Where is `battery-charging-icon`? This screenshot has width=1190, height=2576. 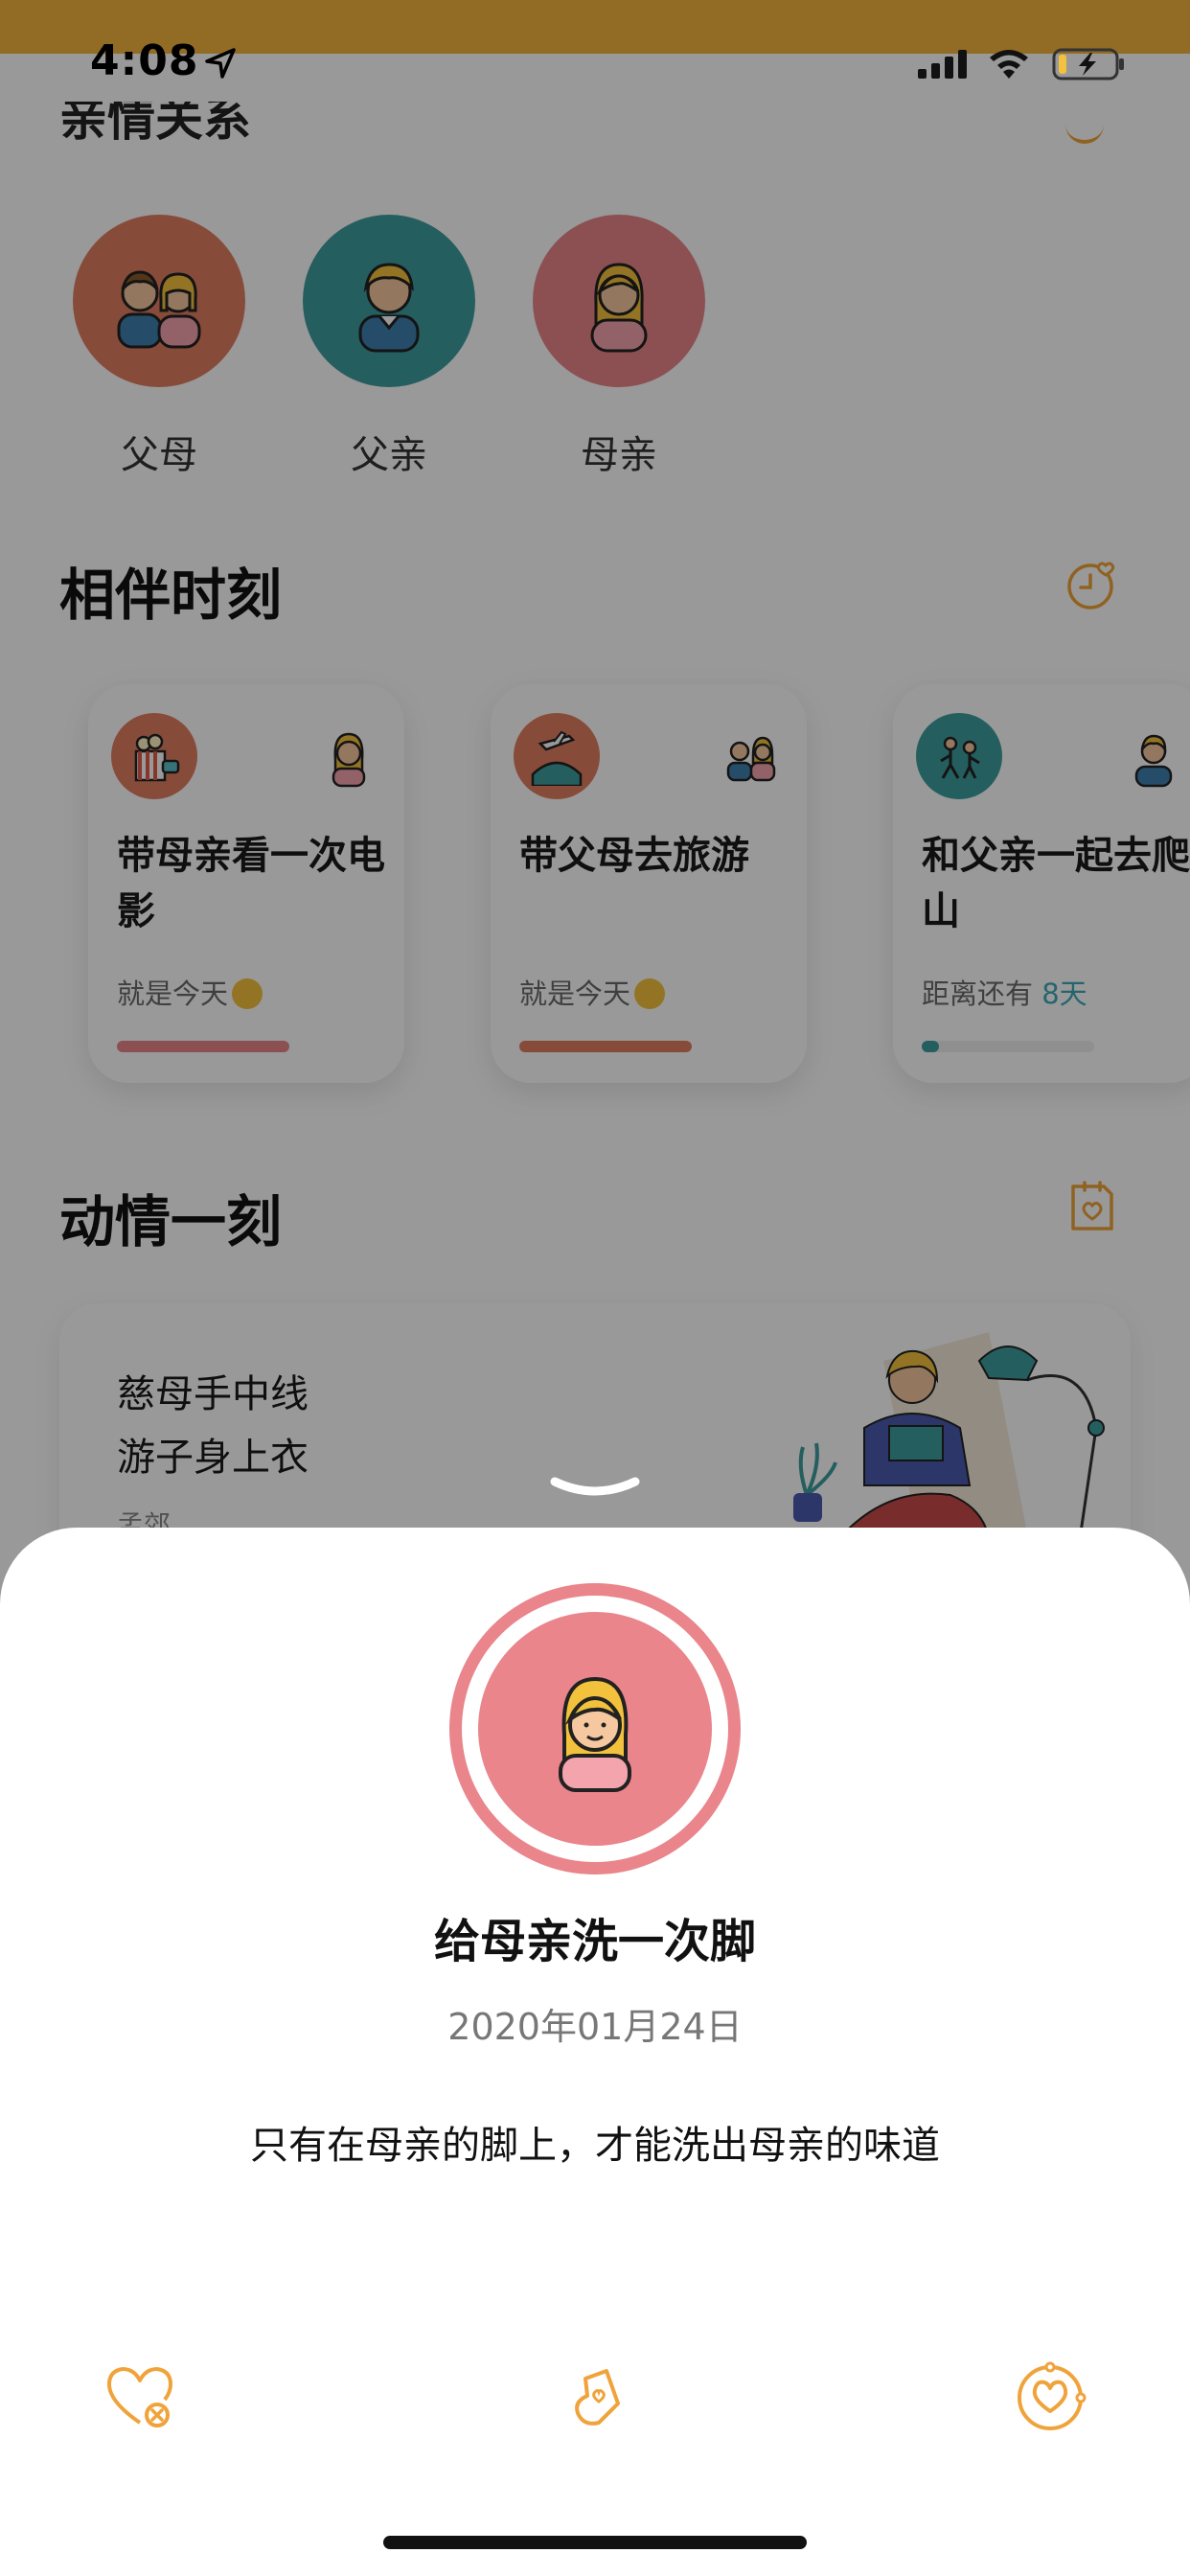
battery-charging-icon is located at coordinates (1088, 64).